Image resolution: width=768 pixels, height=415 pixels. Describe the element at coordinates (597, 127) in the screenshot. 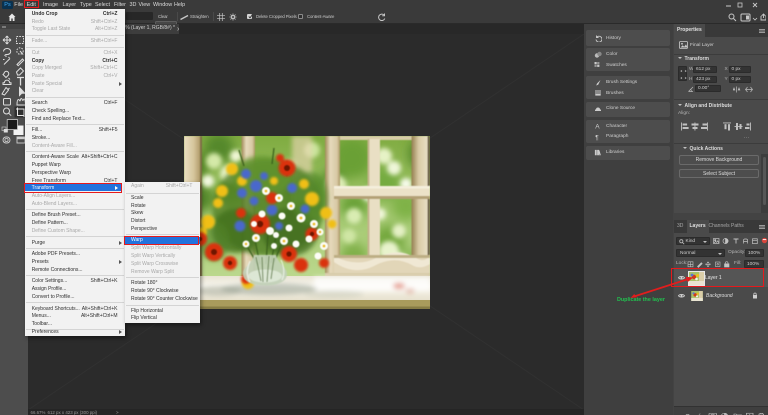

I see `svg-text: A` at that location.